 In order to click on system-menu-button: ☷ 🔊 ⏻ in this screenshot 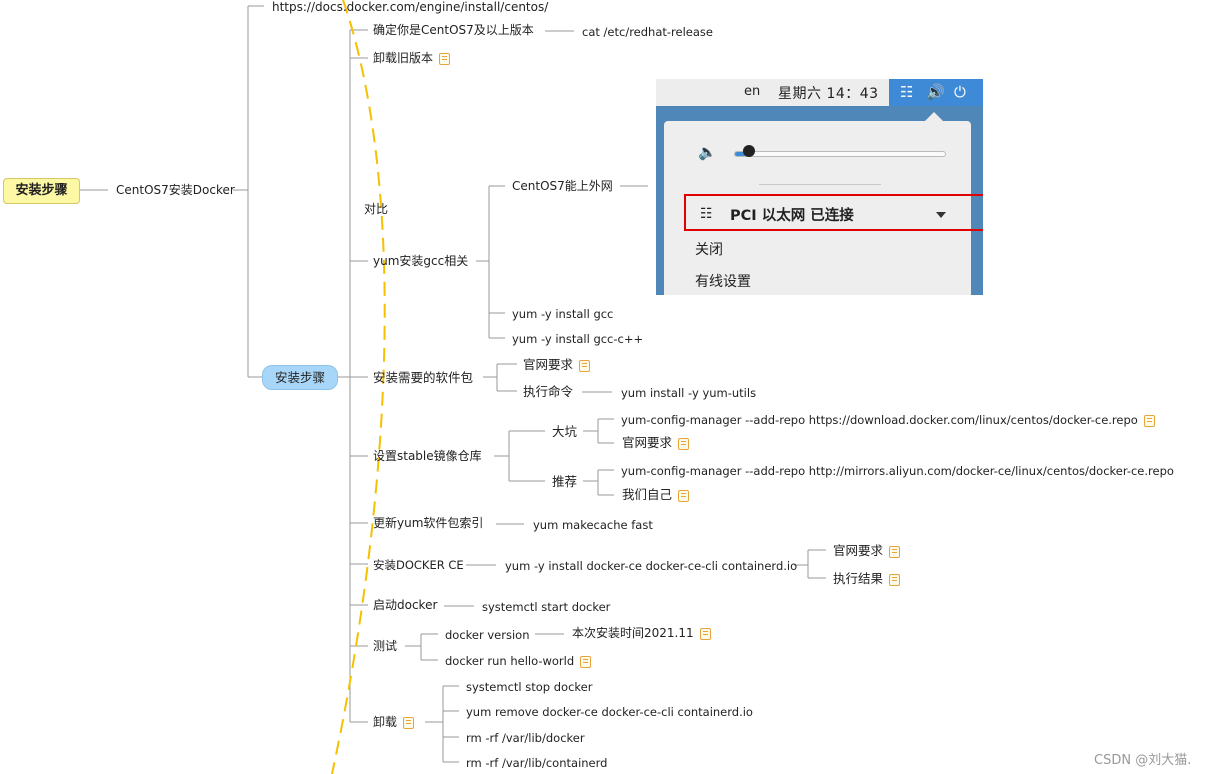, I will do `click(936, 92)`.